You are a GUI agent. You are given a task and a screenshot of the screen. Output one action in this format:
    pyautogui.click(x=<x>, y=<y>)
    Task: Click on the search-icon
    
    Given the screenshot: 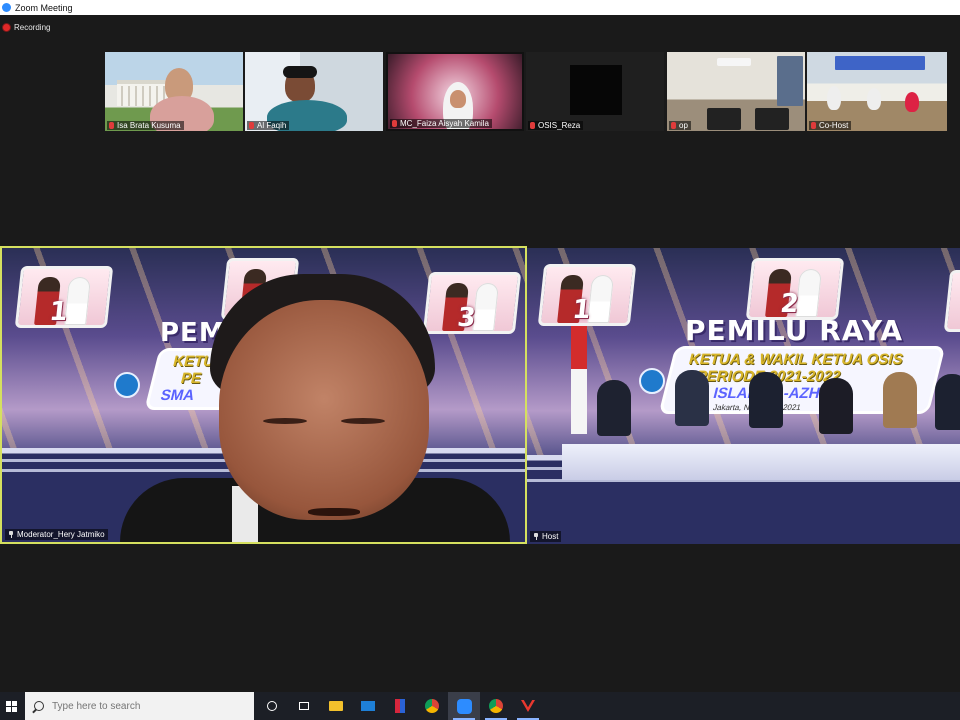 What is the action you would take?
    pyautogui.click(x=39, y=706)
    